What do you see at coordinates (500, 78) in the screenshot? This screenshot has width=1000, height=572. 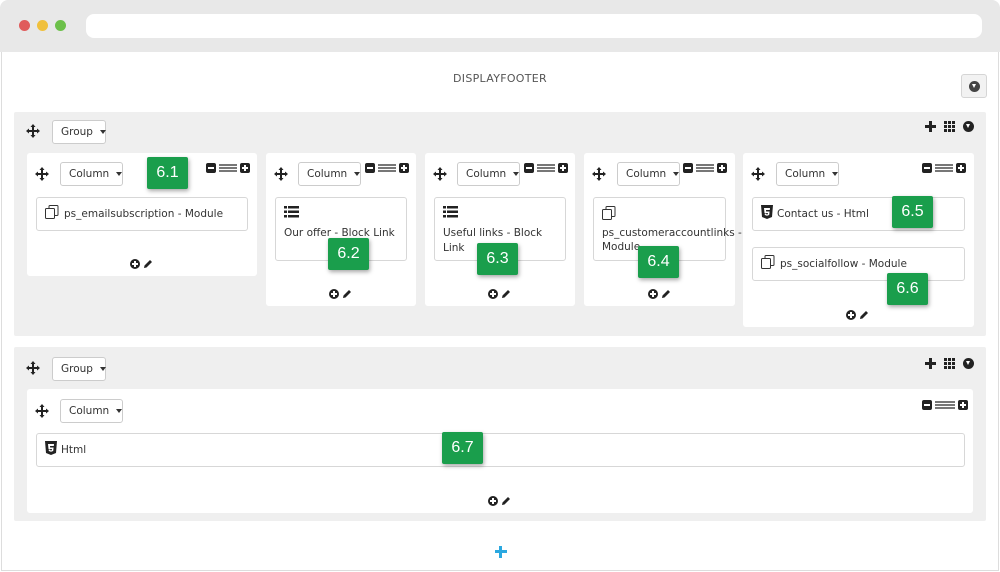 I see `hook-title: DISPLAYFOOTER` at bounding box center [500, 78].